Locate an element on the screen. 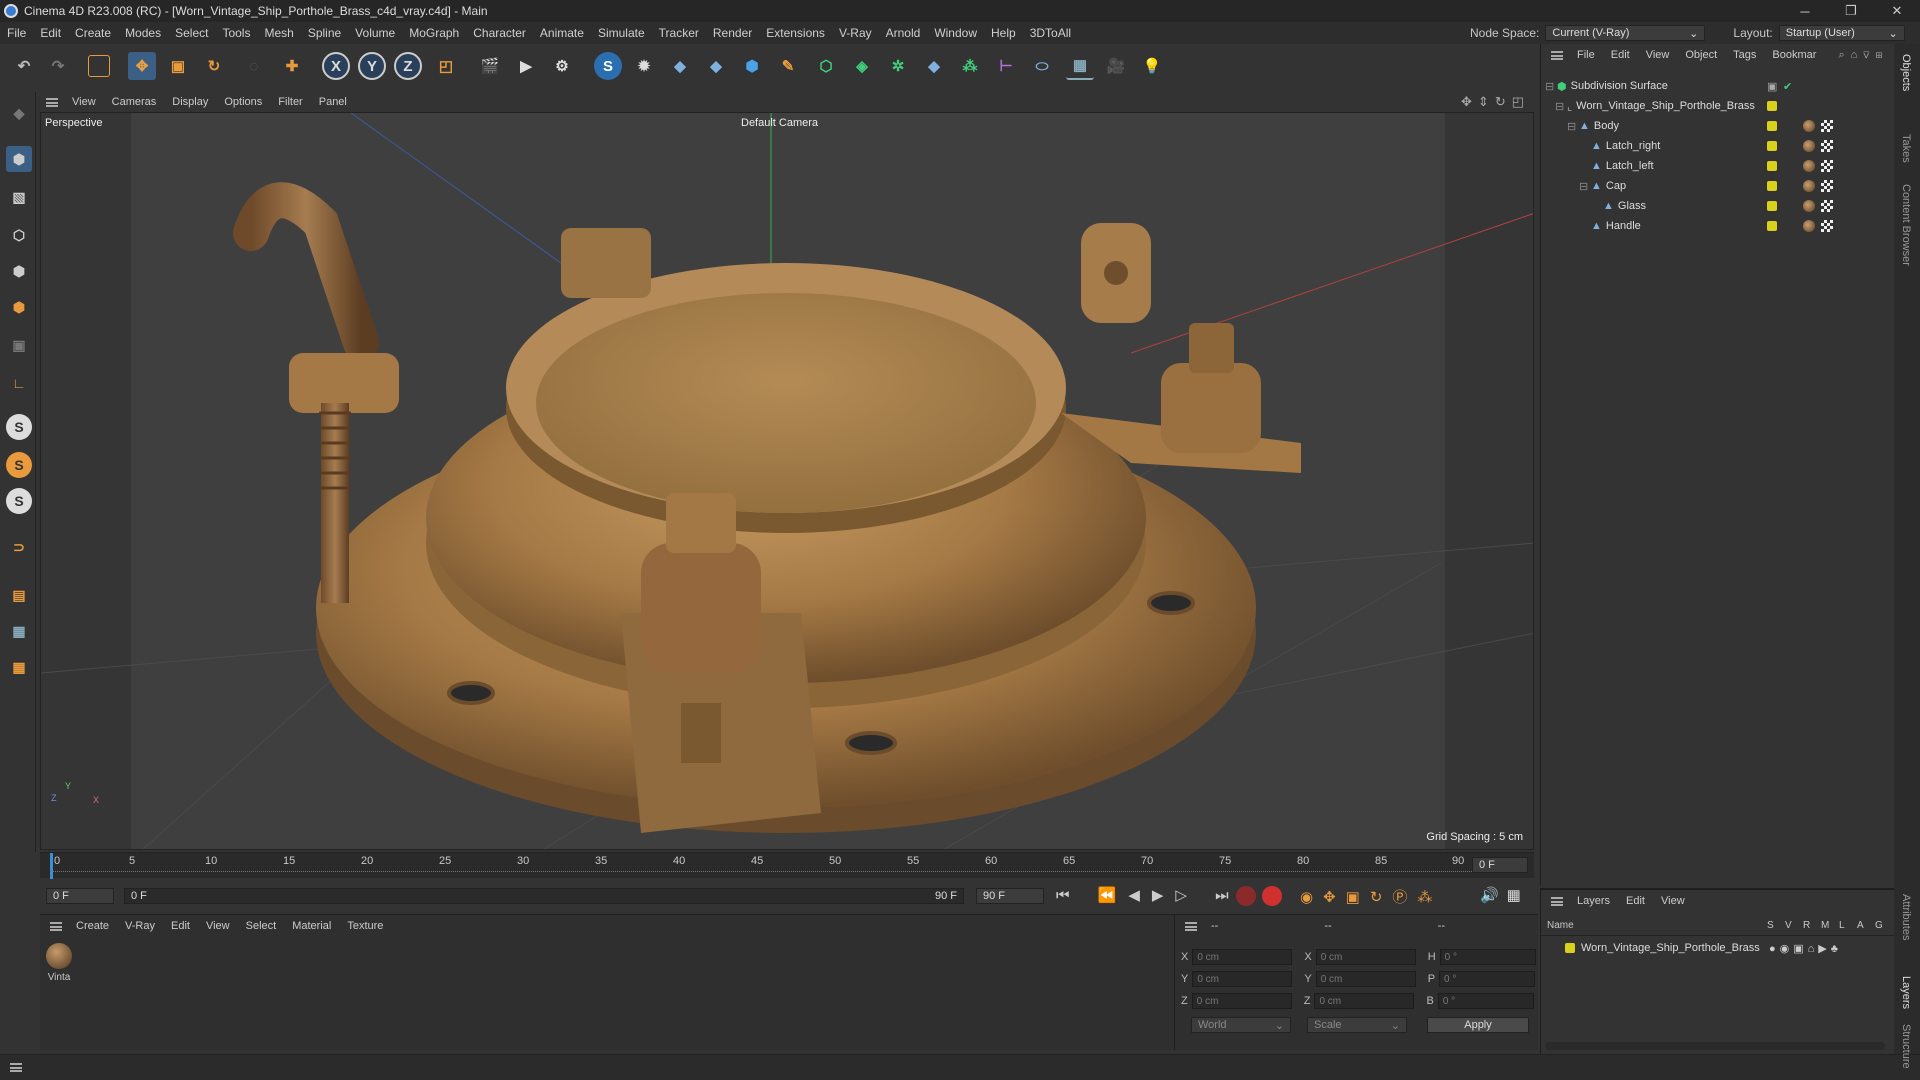 The height and width of the screenshot is (1080, 1920). maximize-button: ❐ is located at coordinates (1851, 11).